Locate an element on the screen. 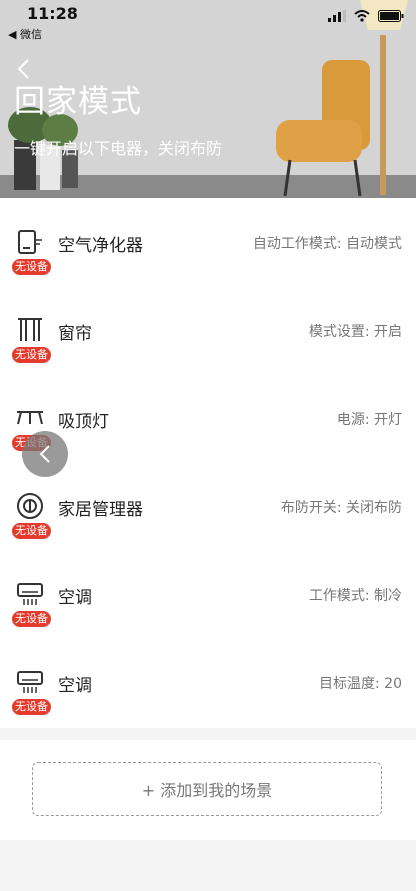 Image resolution: width=416 pixels, height=891 pixels. system-icons is located at coordinates (366, 16).